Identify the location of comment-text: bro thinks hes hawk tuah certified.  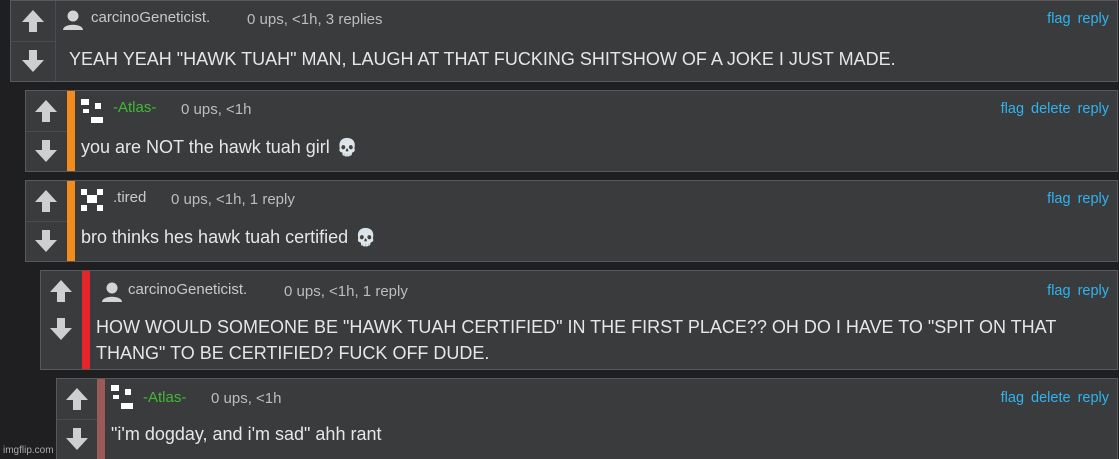
(215, 237).